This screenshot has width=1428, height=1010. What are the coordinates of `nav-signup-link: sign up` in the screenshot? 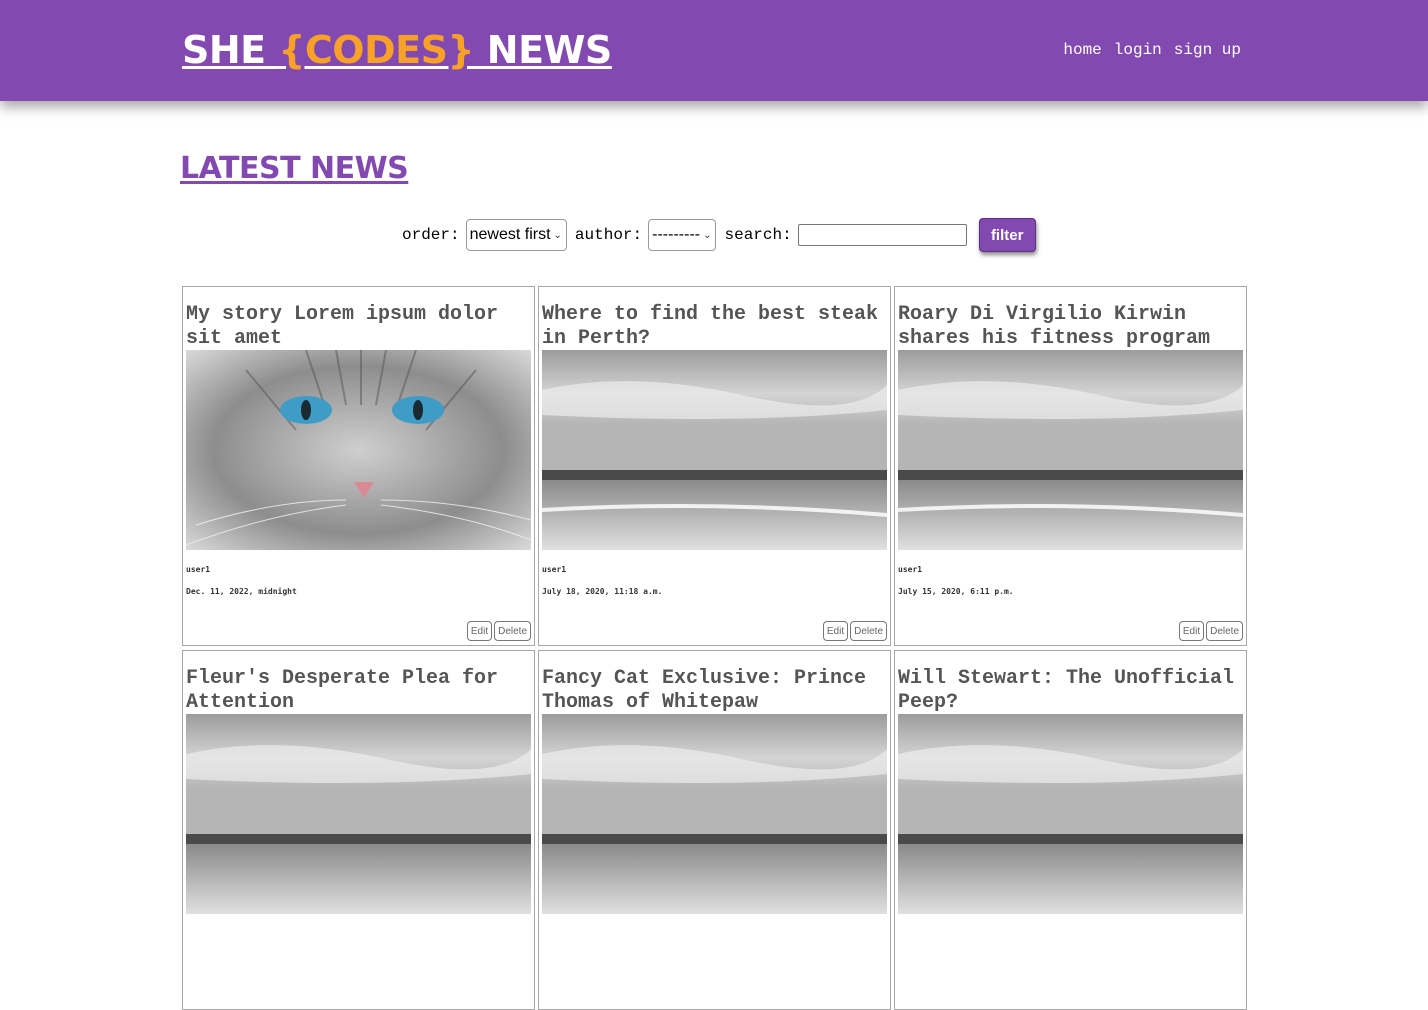 It's located at (1207, 50).